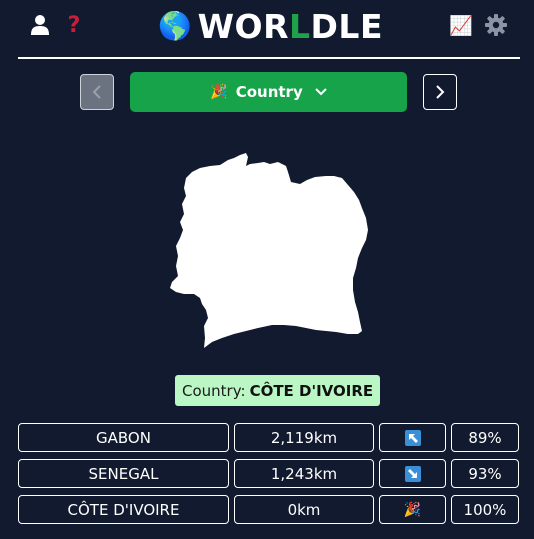 The width and height of the screenshot is (534, 539). Describe the element at coordinates (461, 25) in the screenshot. I see `stats-icon: 📈` at that location.